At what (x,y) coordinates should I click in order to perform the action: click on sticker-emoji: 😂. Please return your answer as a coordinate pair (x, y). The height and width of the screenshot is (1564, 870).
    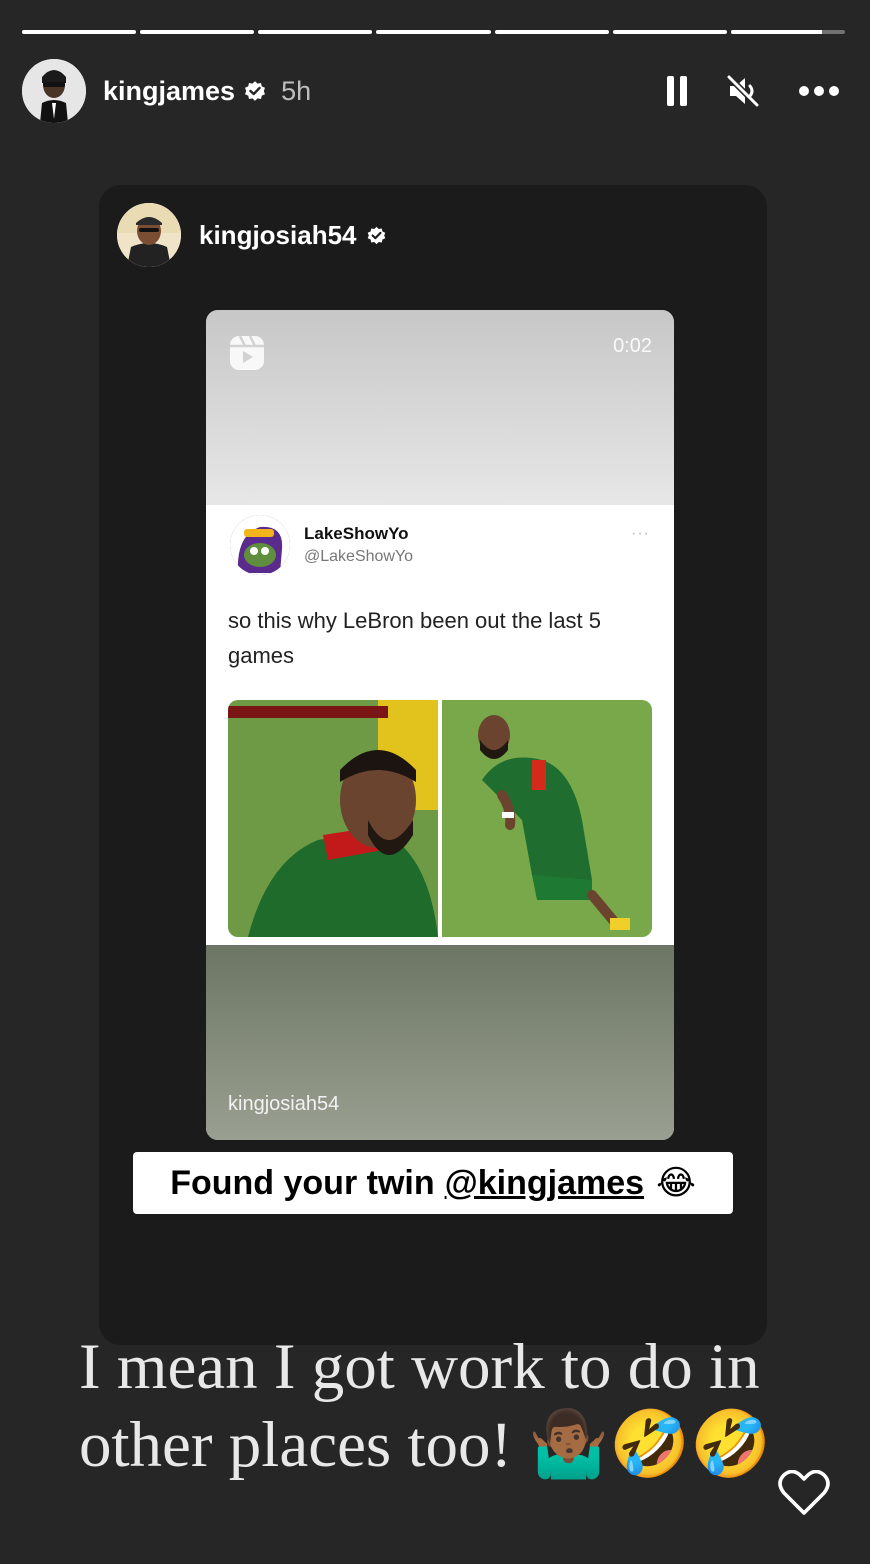
    Looking at the image, I should click on (676, 1183).